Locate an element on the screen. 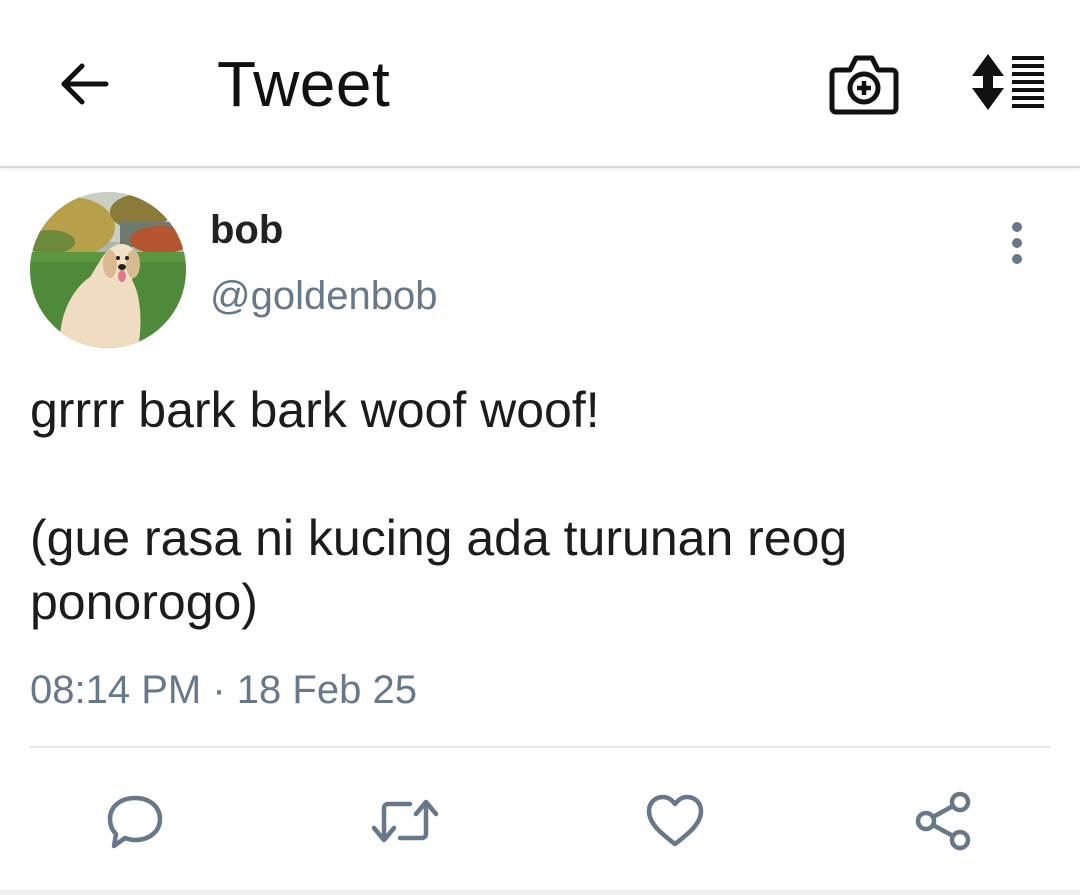 The image size is (1080, 895). tweet-text-line: ponorogo) is located at coordinates (144, 602).